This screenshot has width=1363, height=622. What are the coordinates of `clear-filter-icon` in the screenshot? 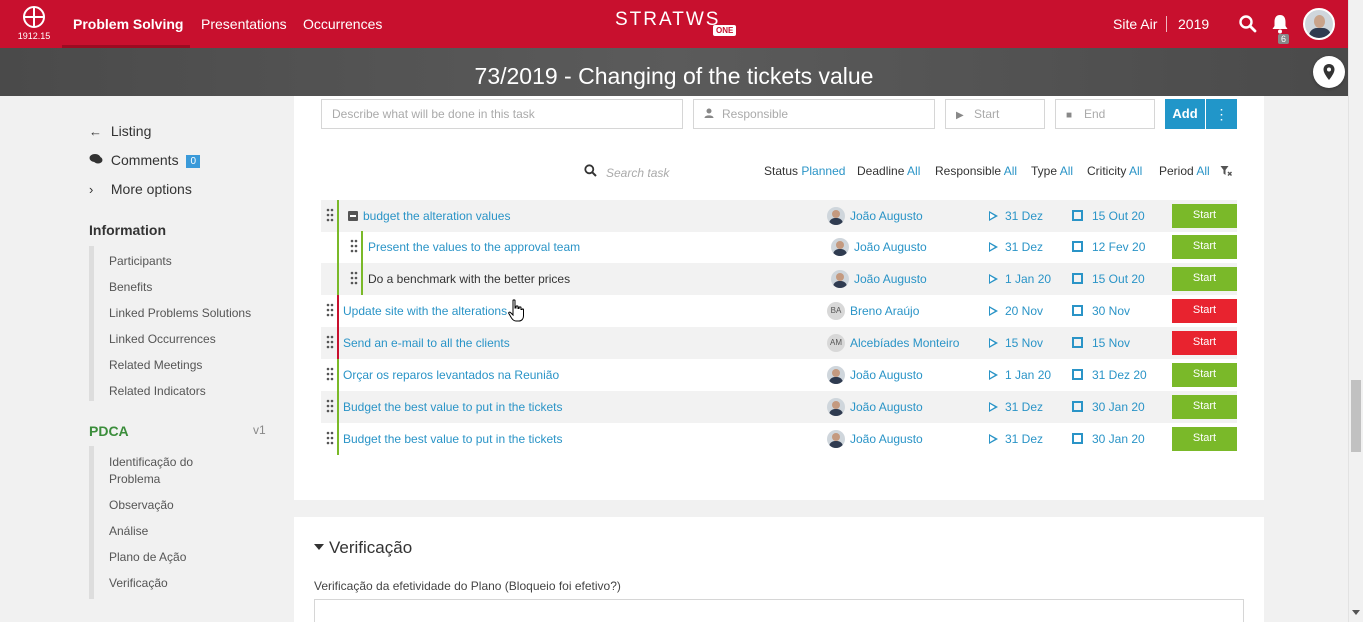 It's located at (1226, 172).